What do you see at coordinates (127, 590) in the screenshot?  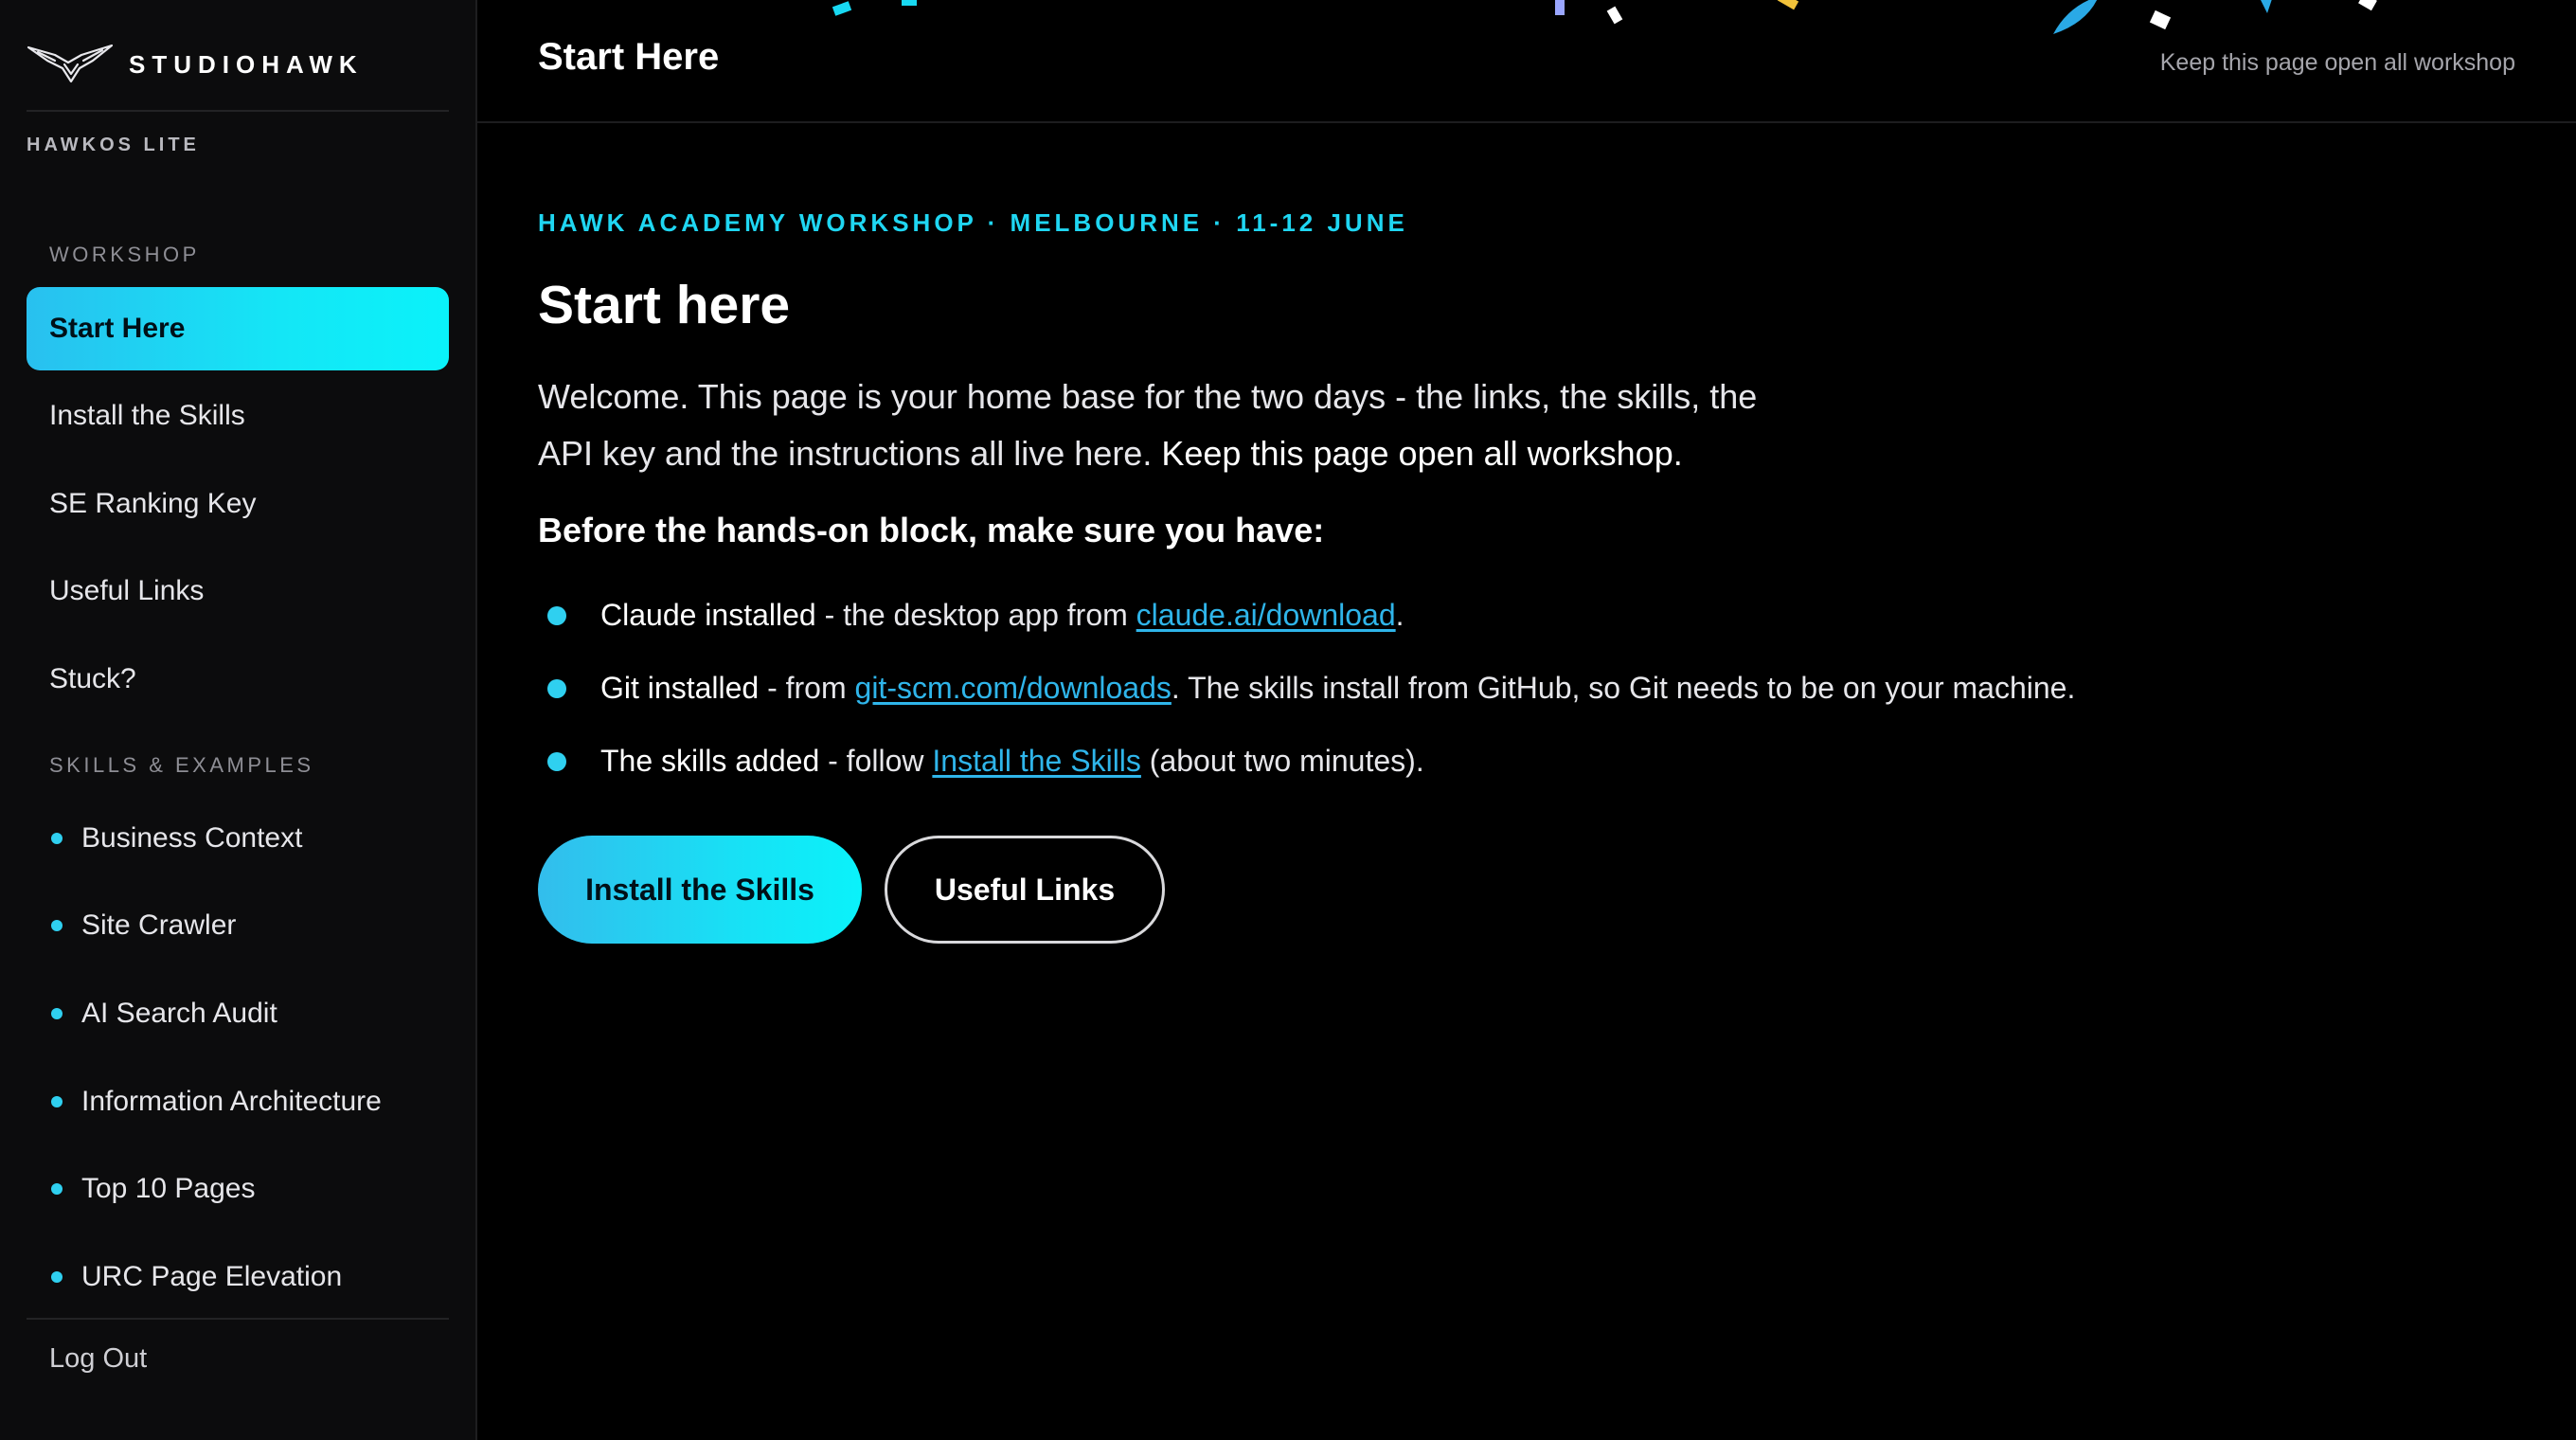 I see `sidebar-item-label: Useful Links` at bounding box center [127, 590].